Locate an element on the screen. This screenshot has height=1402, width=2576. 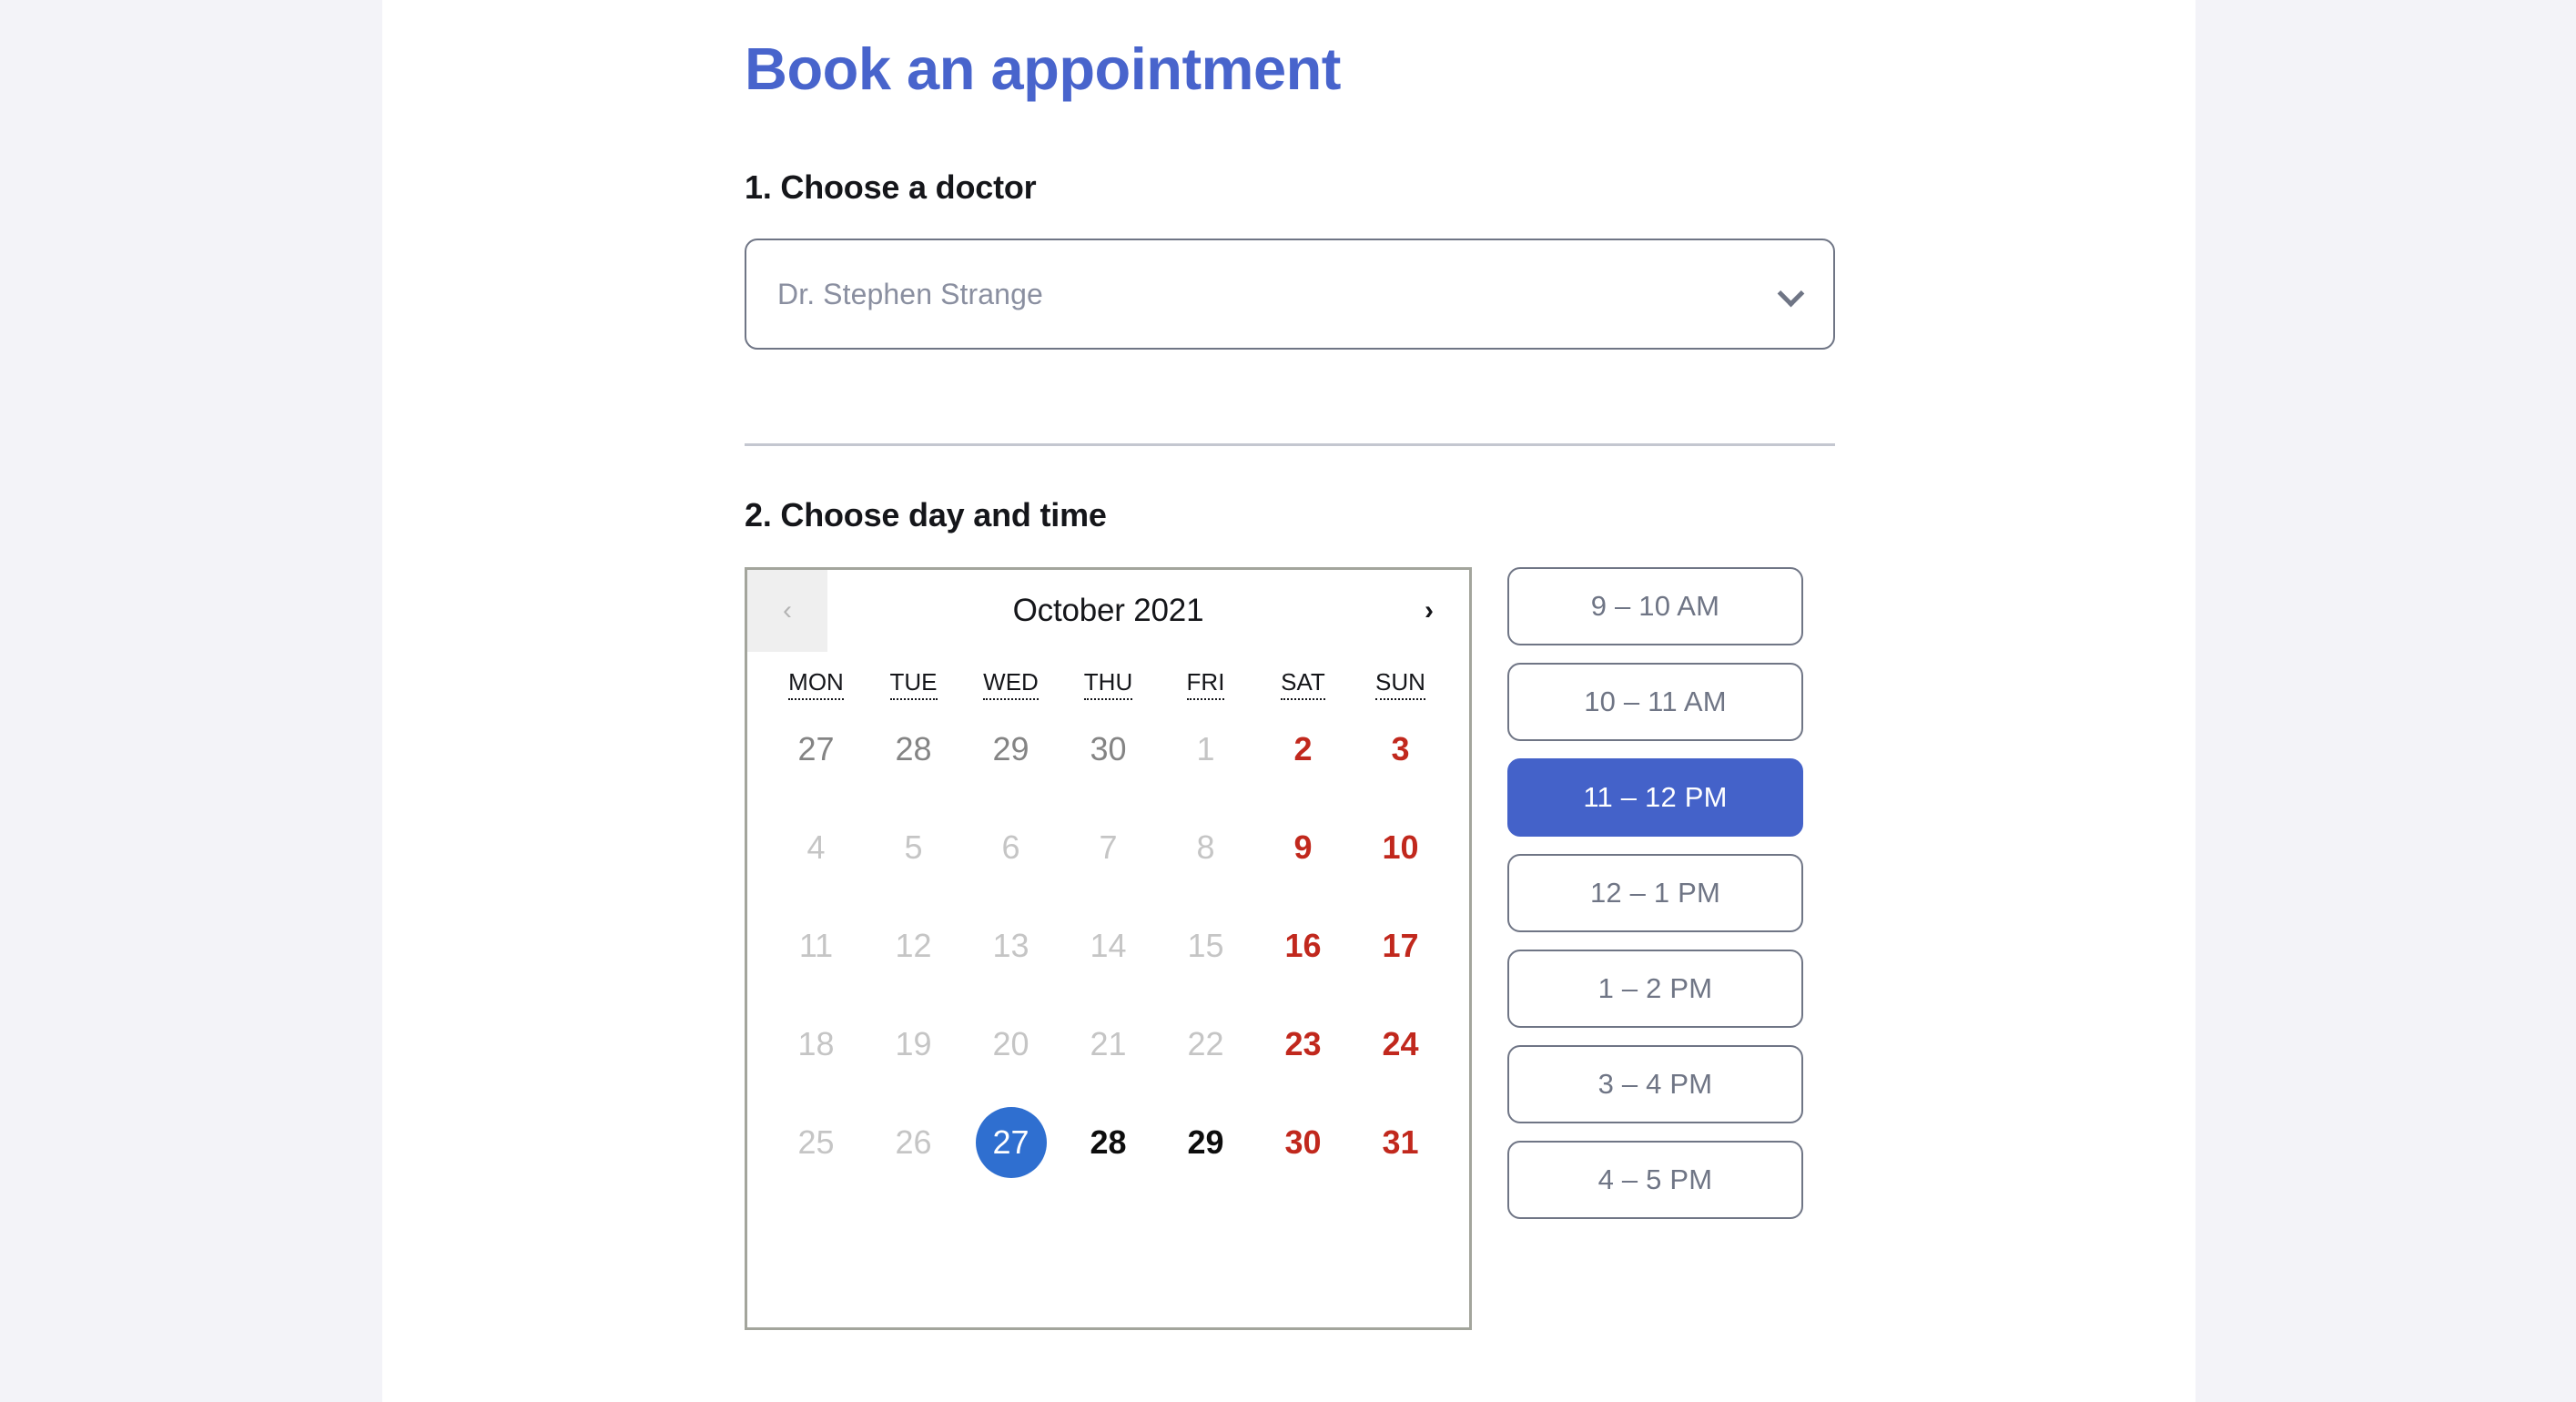
time-slot-button: 11 – 12 PM is located at coordinates (1655, 798).